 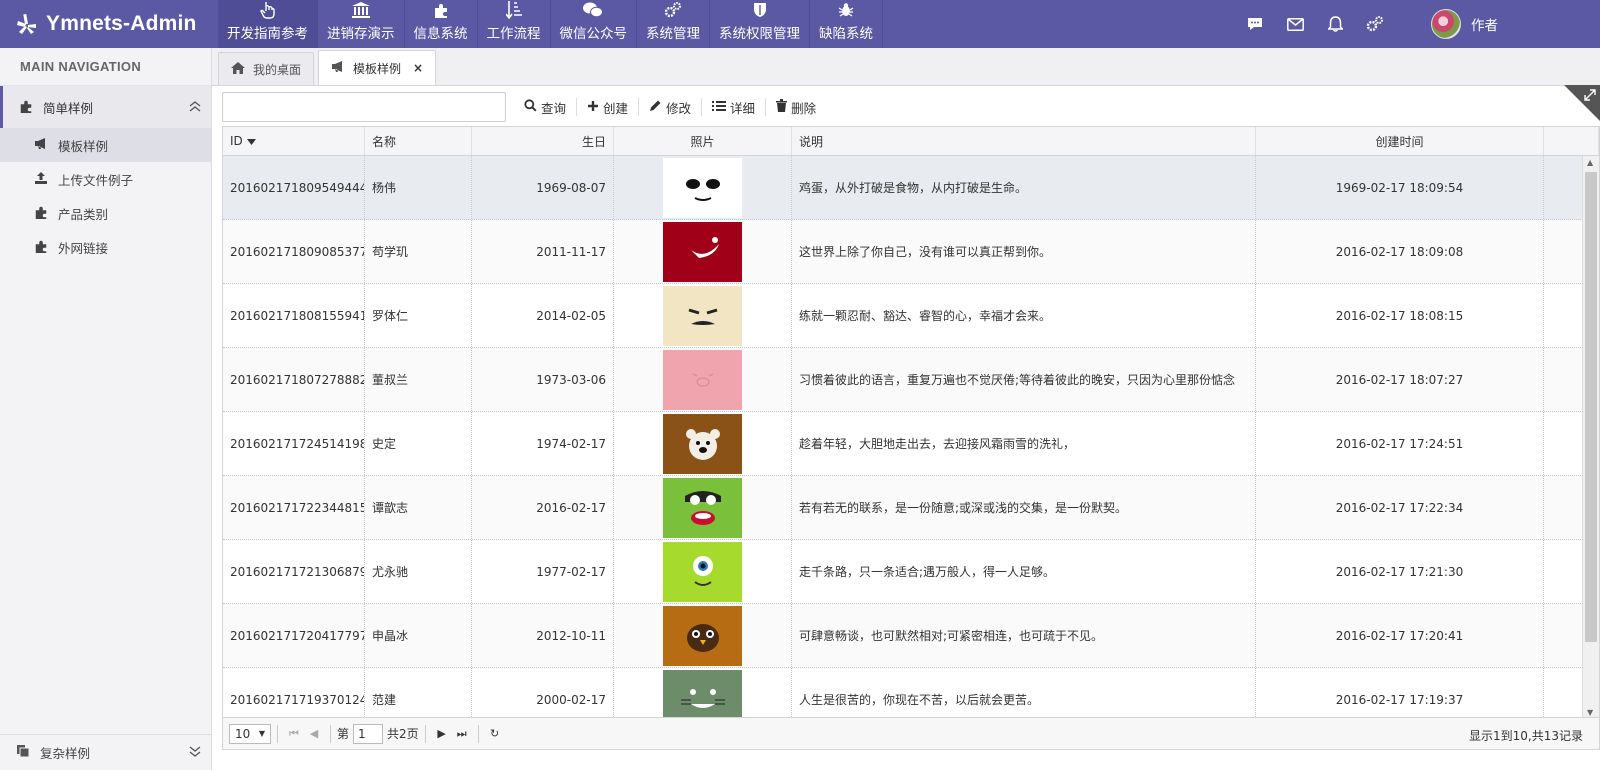 I want to click on chevron-double-up-icon, so click(x=195, y=107).